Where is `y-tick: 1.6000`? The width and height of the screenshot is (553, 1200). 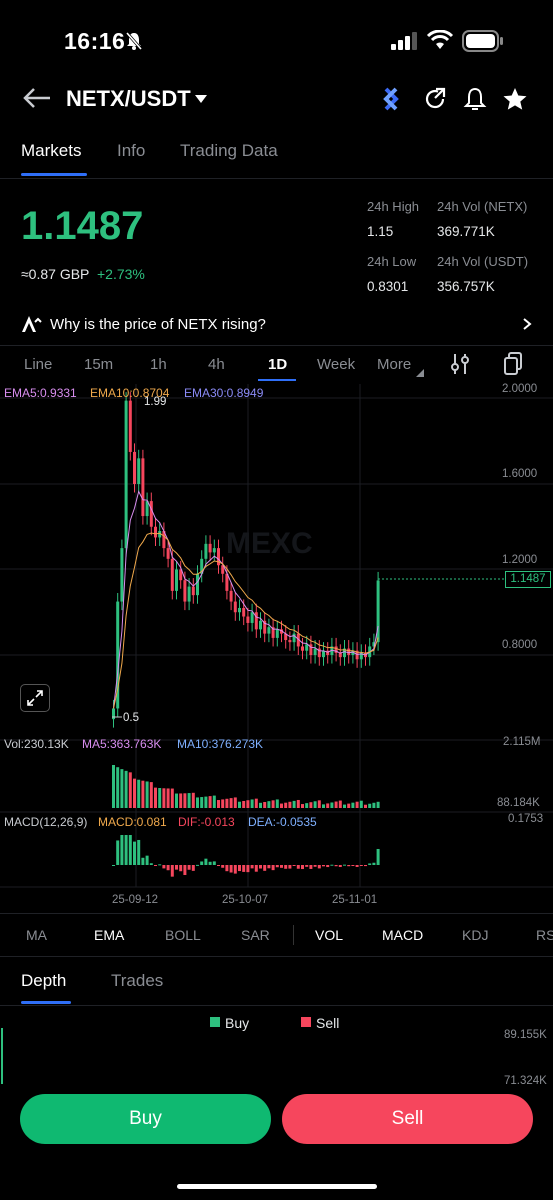
y-tick: 1.6000 is located at coordinates (520, 474).